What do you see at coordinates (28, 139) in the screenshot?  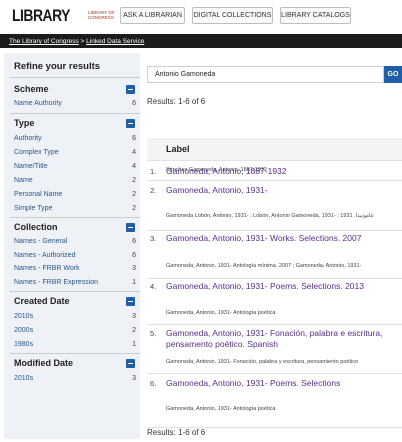 I see `facet-item: Authority` at bounding box center [28, 139].